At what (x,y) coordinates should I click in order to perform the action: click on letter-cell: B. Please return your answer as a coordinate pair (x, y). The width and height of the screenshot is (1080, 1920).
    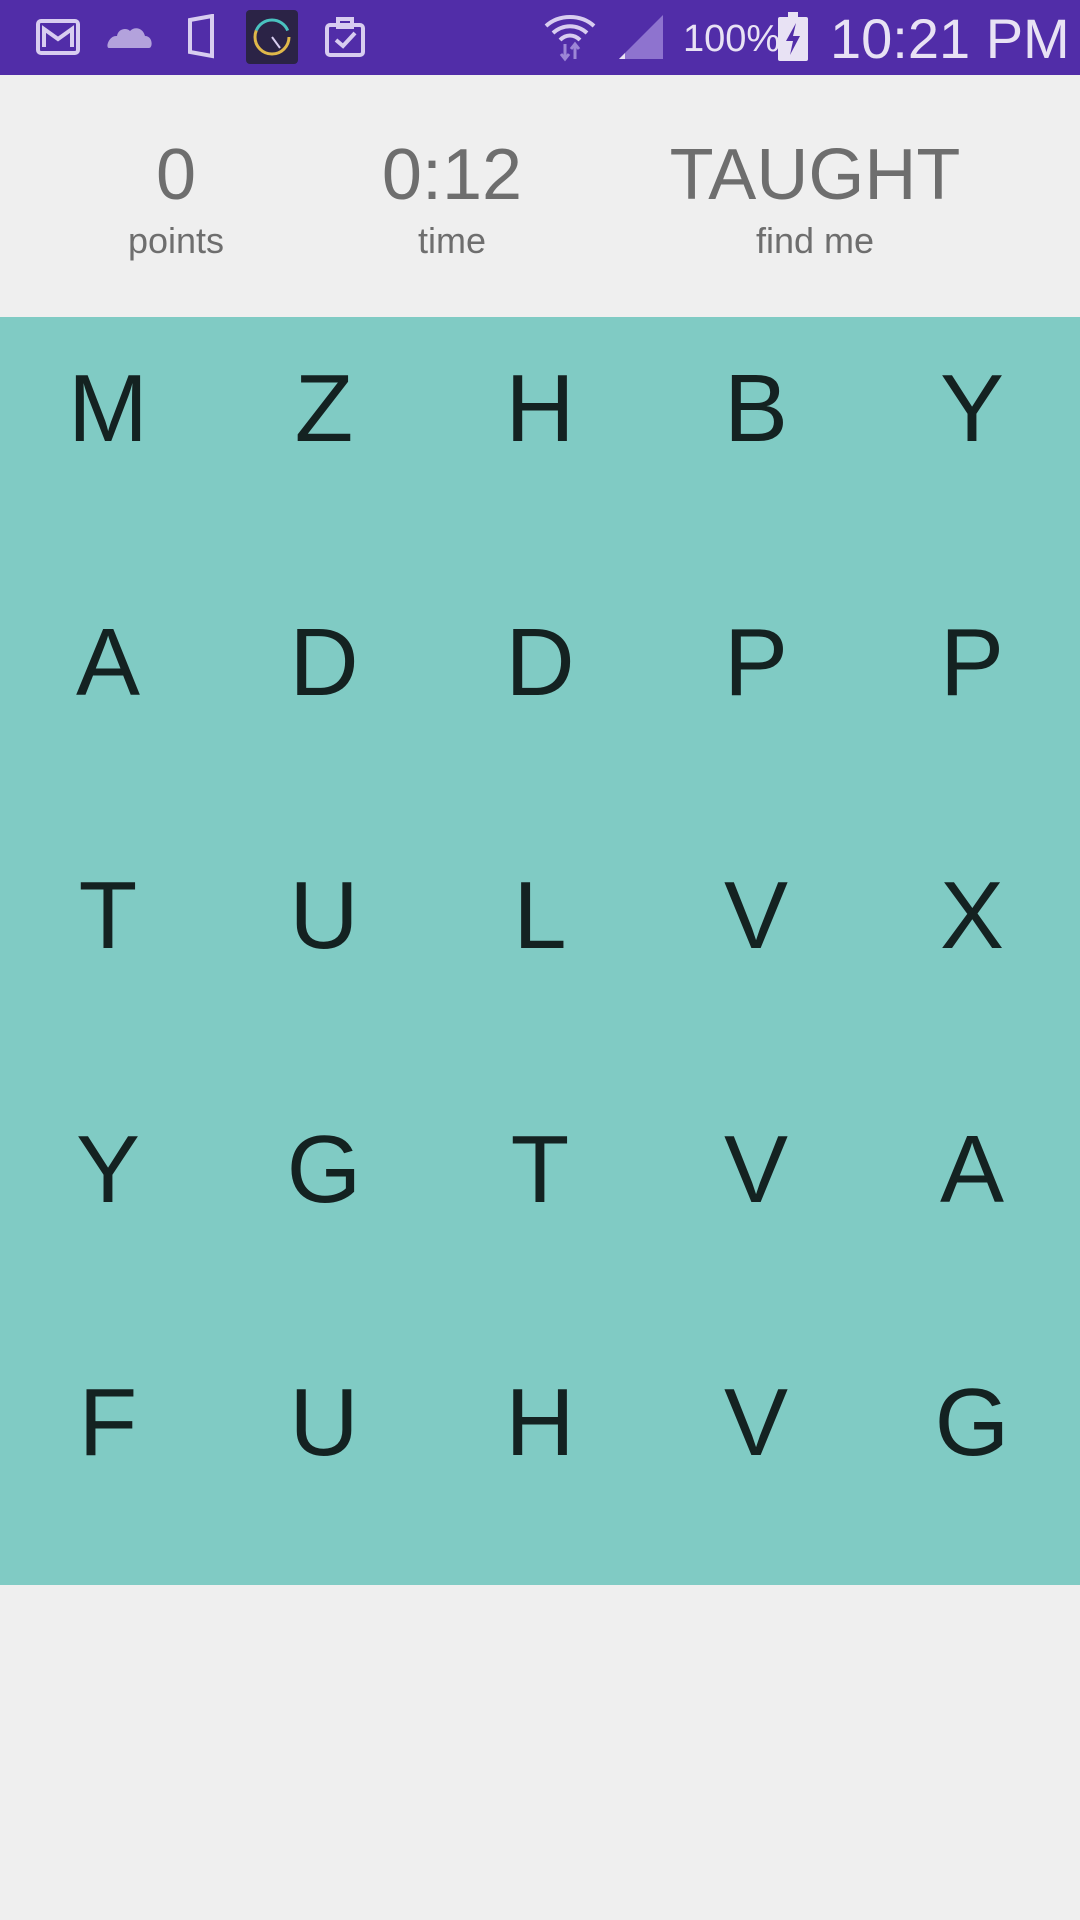
    Looking at the image, I should click on (756, 444).